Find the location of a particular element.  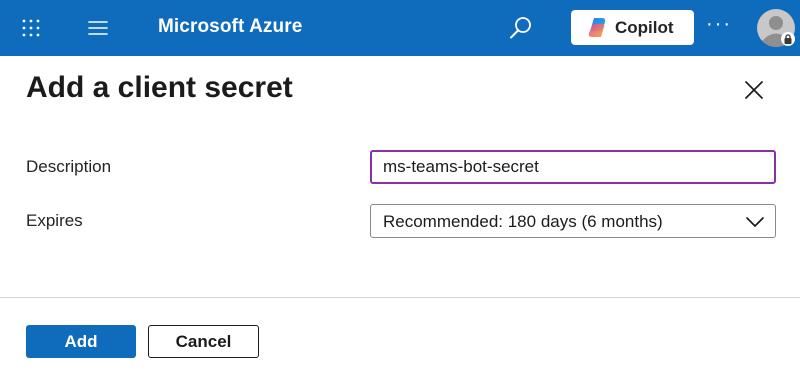

copilot-button: Copilot is located at coordinates (632, 27).